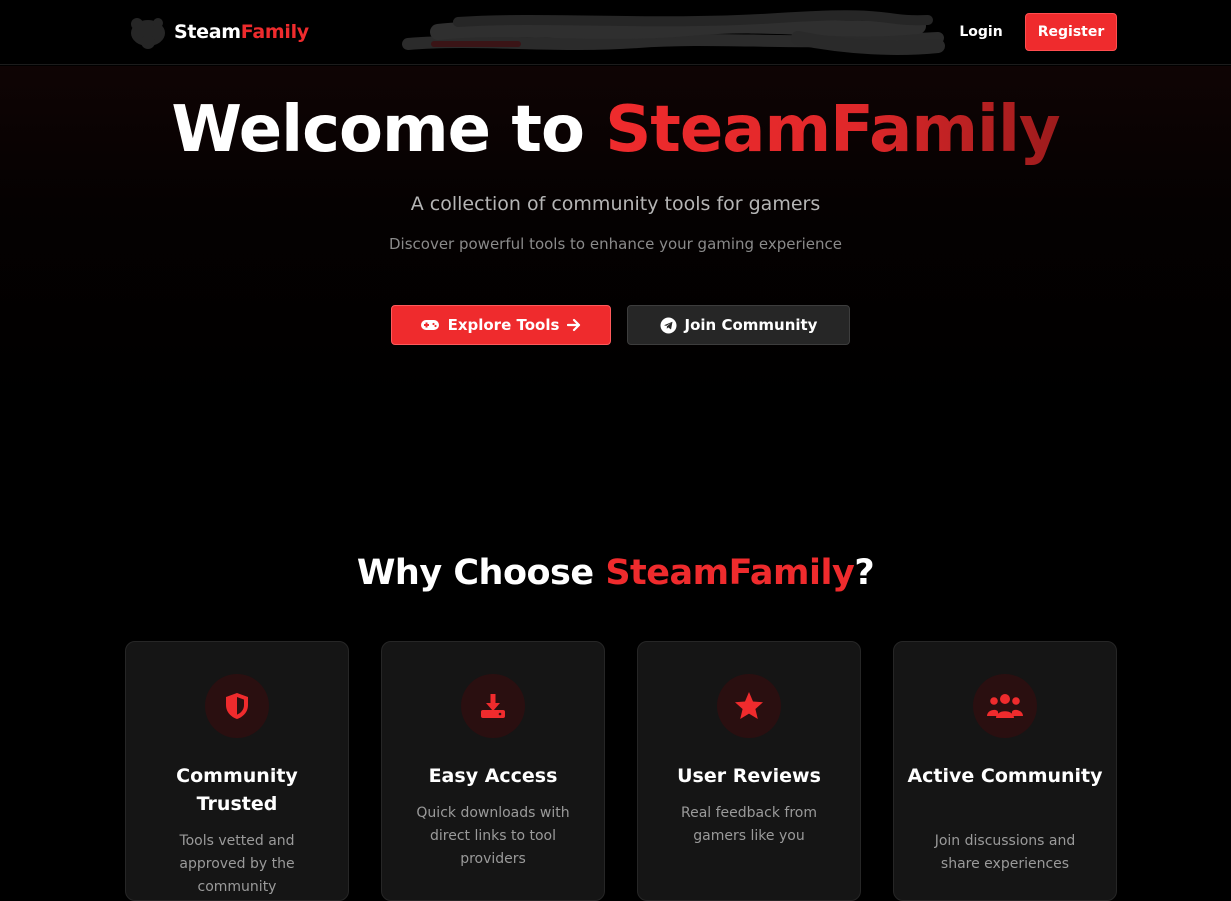 The width and height of the screenshot is (1231, 901). Describe the element at coordinates (274, 32) in the screenshot. I see `brand-name-family: Family` at that location.